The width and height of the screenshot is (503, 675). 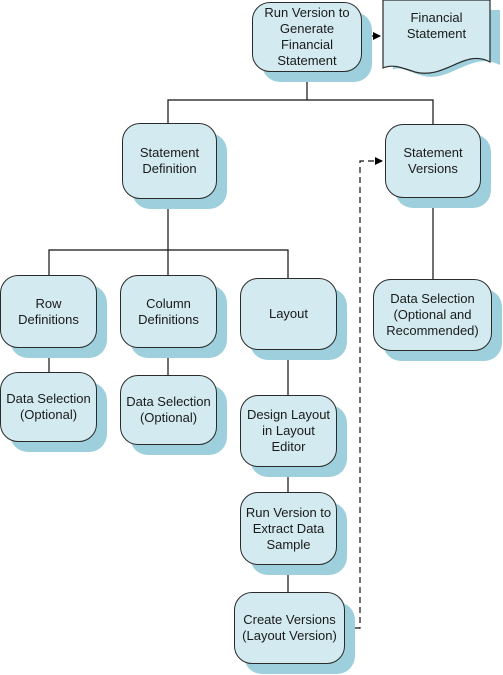 I want to click on create-versions-label: Create Versions (Layout Version), so click(x=289, y=628).